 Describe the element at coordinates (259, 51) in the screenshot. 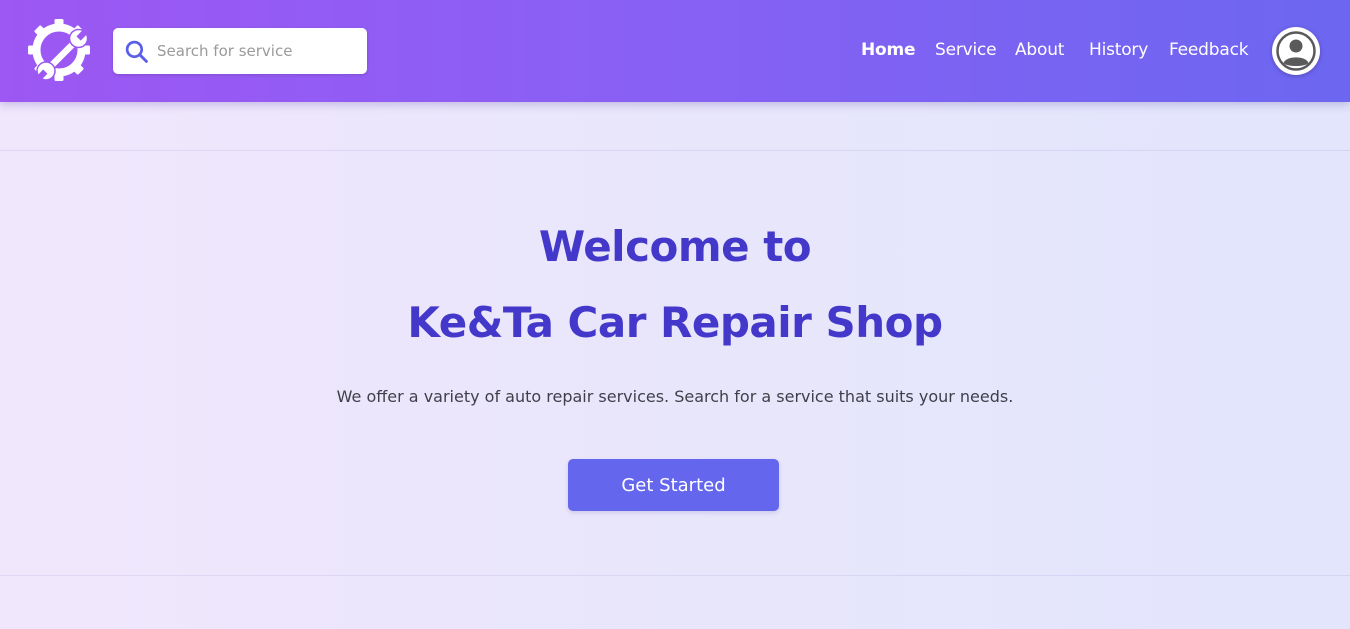

I see `search-input` at that location.